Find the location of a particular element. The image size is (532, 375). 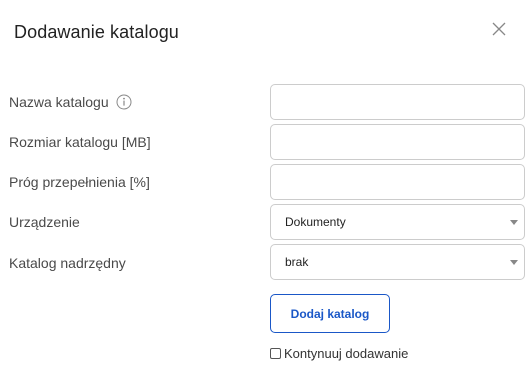

name-input is located at coordinates (397, 102).